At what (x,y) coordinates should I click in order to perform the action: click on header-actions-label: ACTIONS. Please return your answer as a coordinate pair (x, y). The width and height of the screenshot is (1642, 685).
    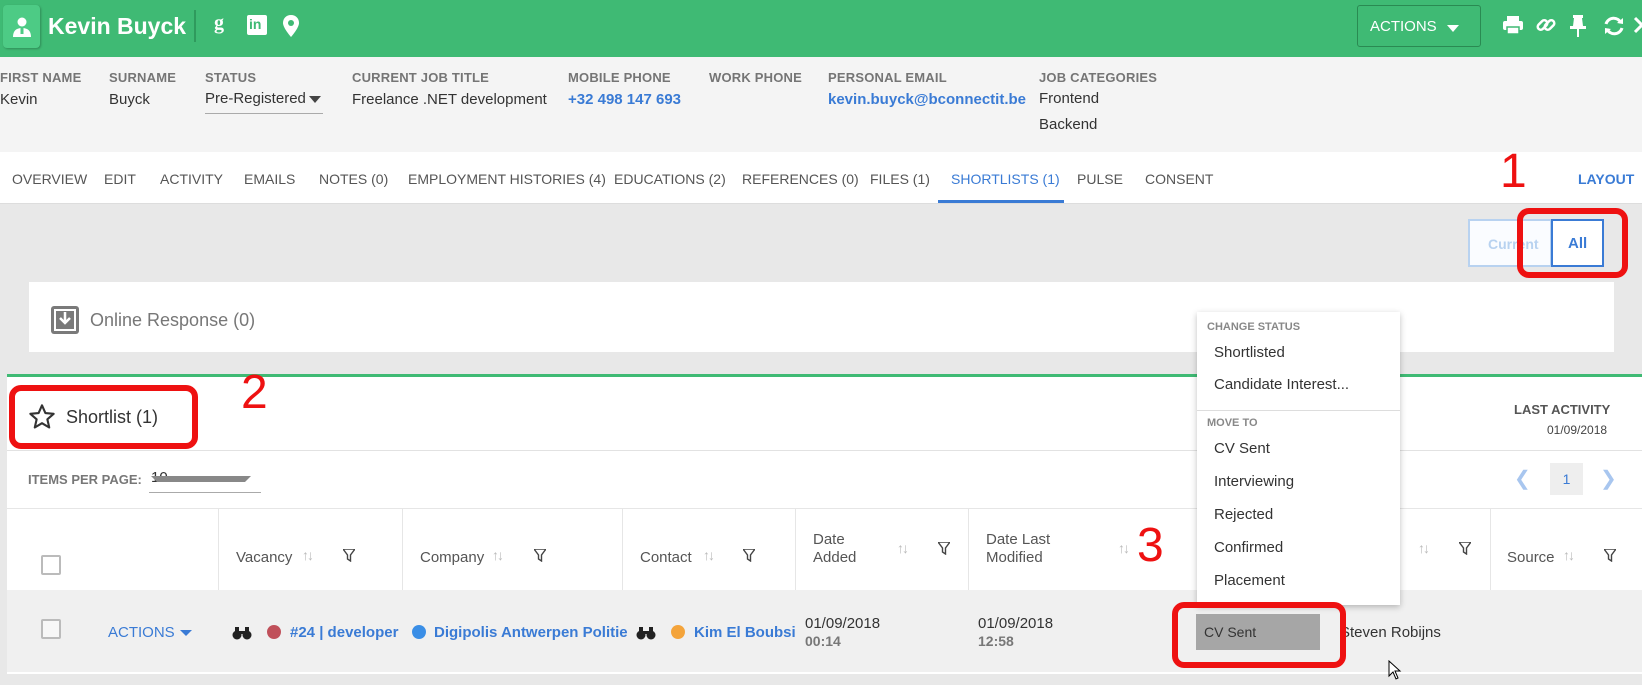
    Looking at the image, I should click on (1403, 26).